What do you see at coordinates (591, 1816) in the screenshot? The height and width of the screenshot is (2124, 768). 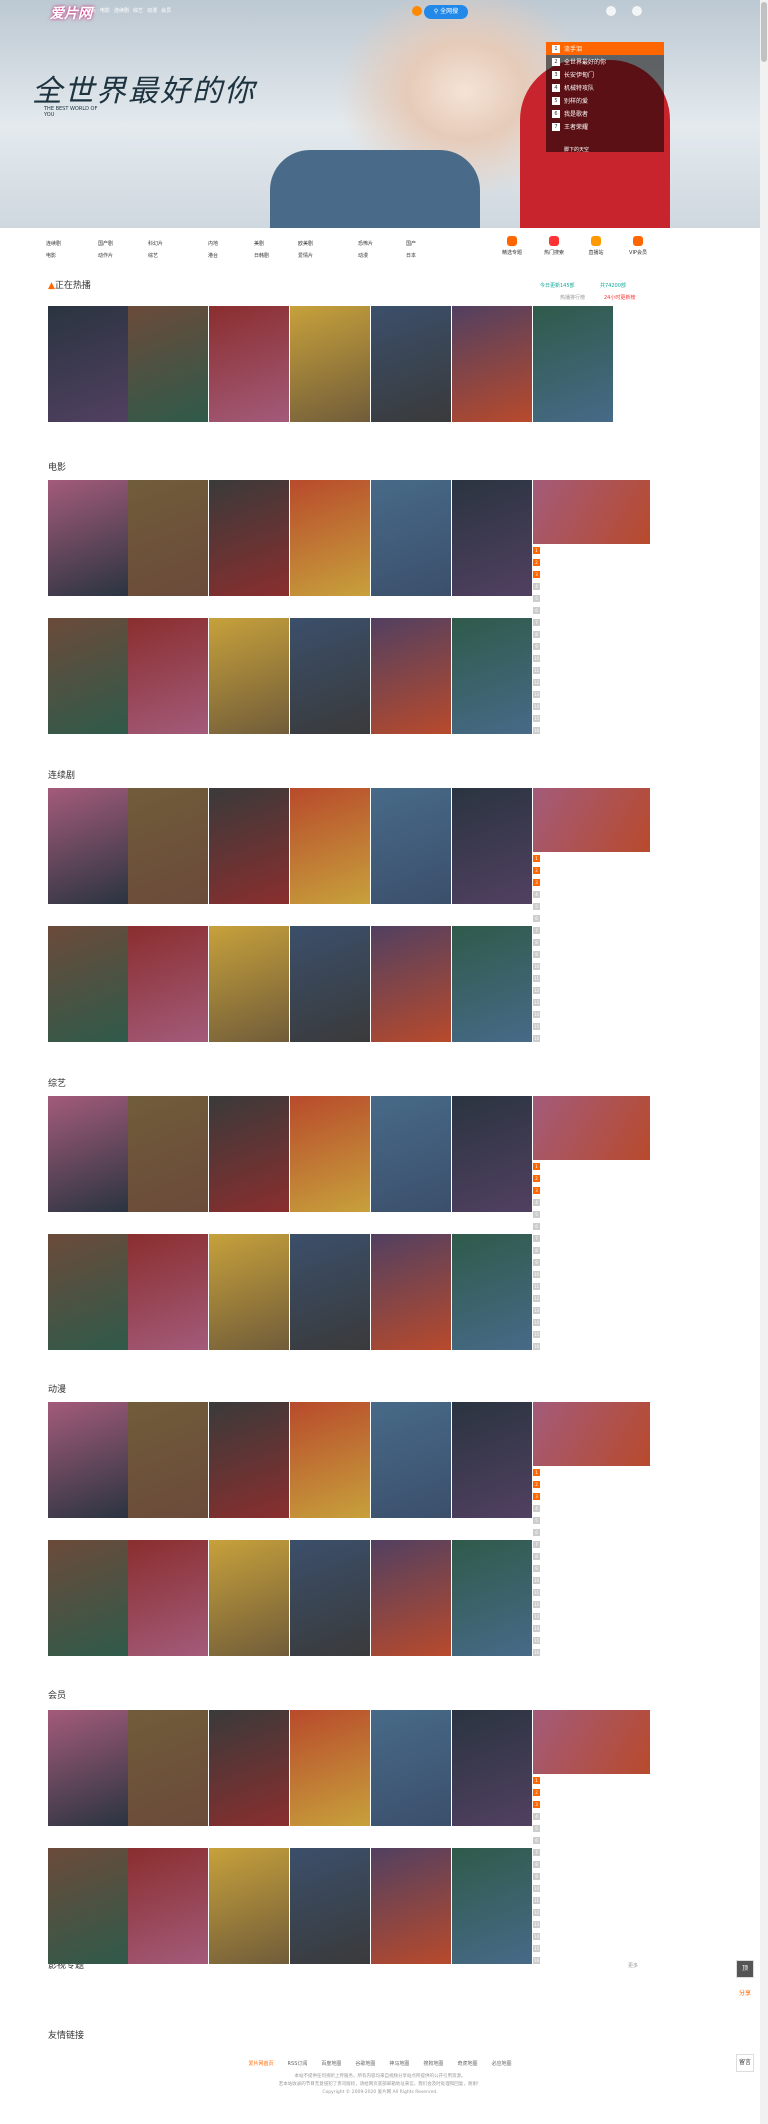 I see `ranking-row: 4` at bounding box center [591, 1816].